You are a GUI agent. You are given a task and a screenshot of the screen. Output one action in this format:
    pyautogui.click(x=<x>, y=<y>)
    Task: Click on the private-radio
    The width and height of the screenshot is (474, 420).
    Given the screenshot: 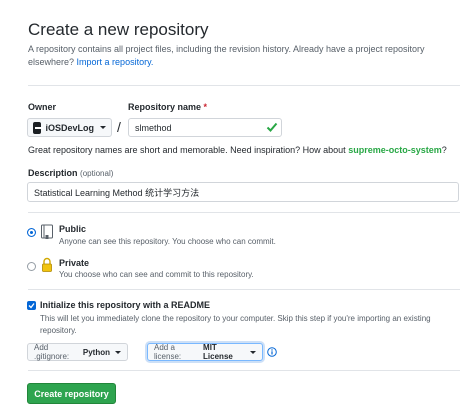 What is the action you would take?
    pyautogui.click(x=31, y=266)
    